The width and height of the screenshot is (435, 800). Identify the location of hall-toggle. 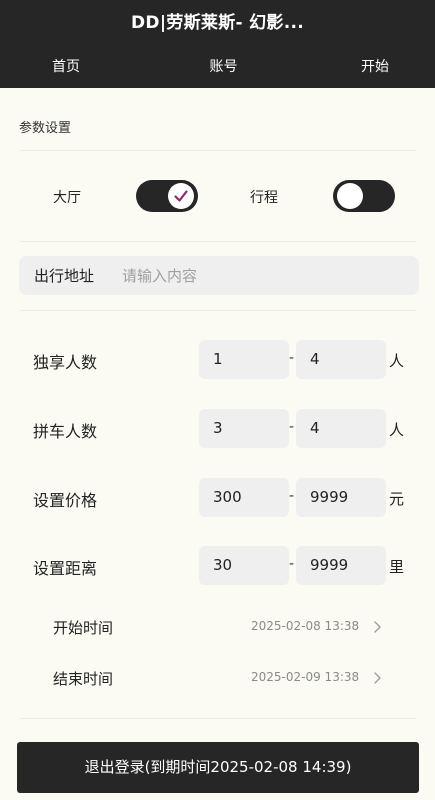
(167, 196).